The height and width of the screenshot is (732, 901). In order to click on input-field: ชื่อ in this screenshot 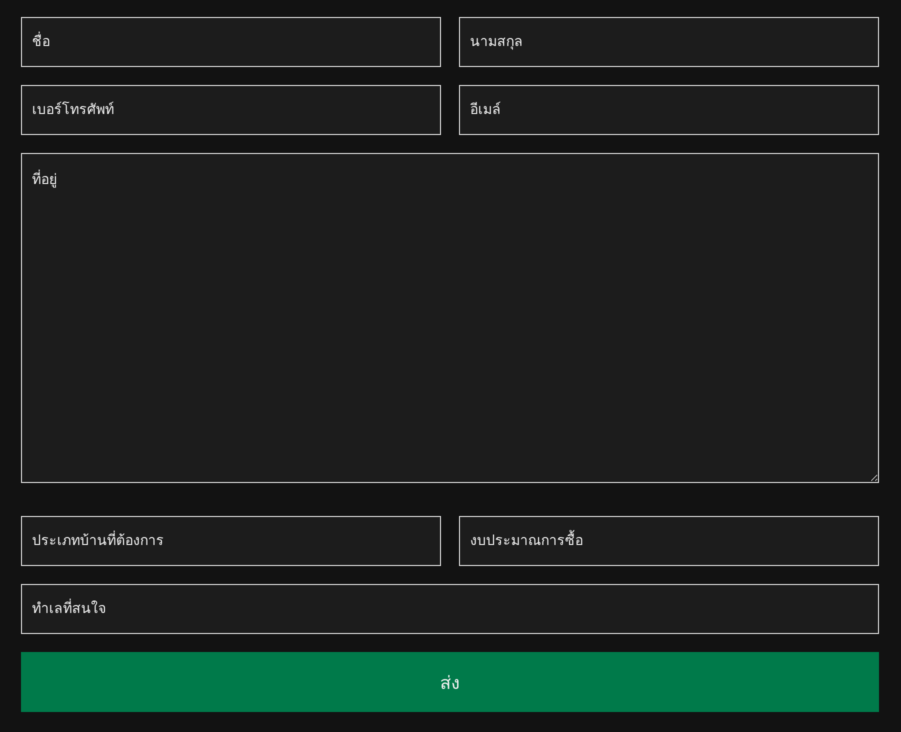, I will do `click(231, 42)`.